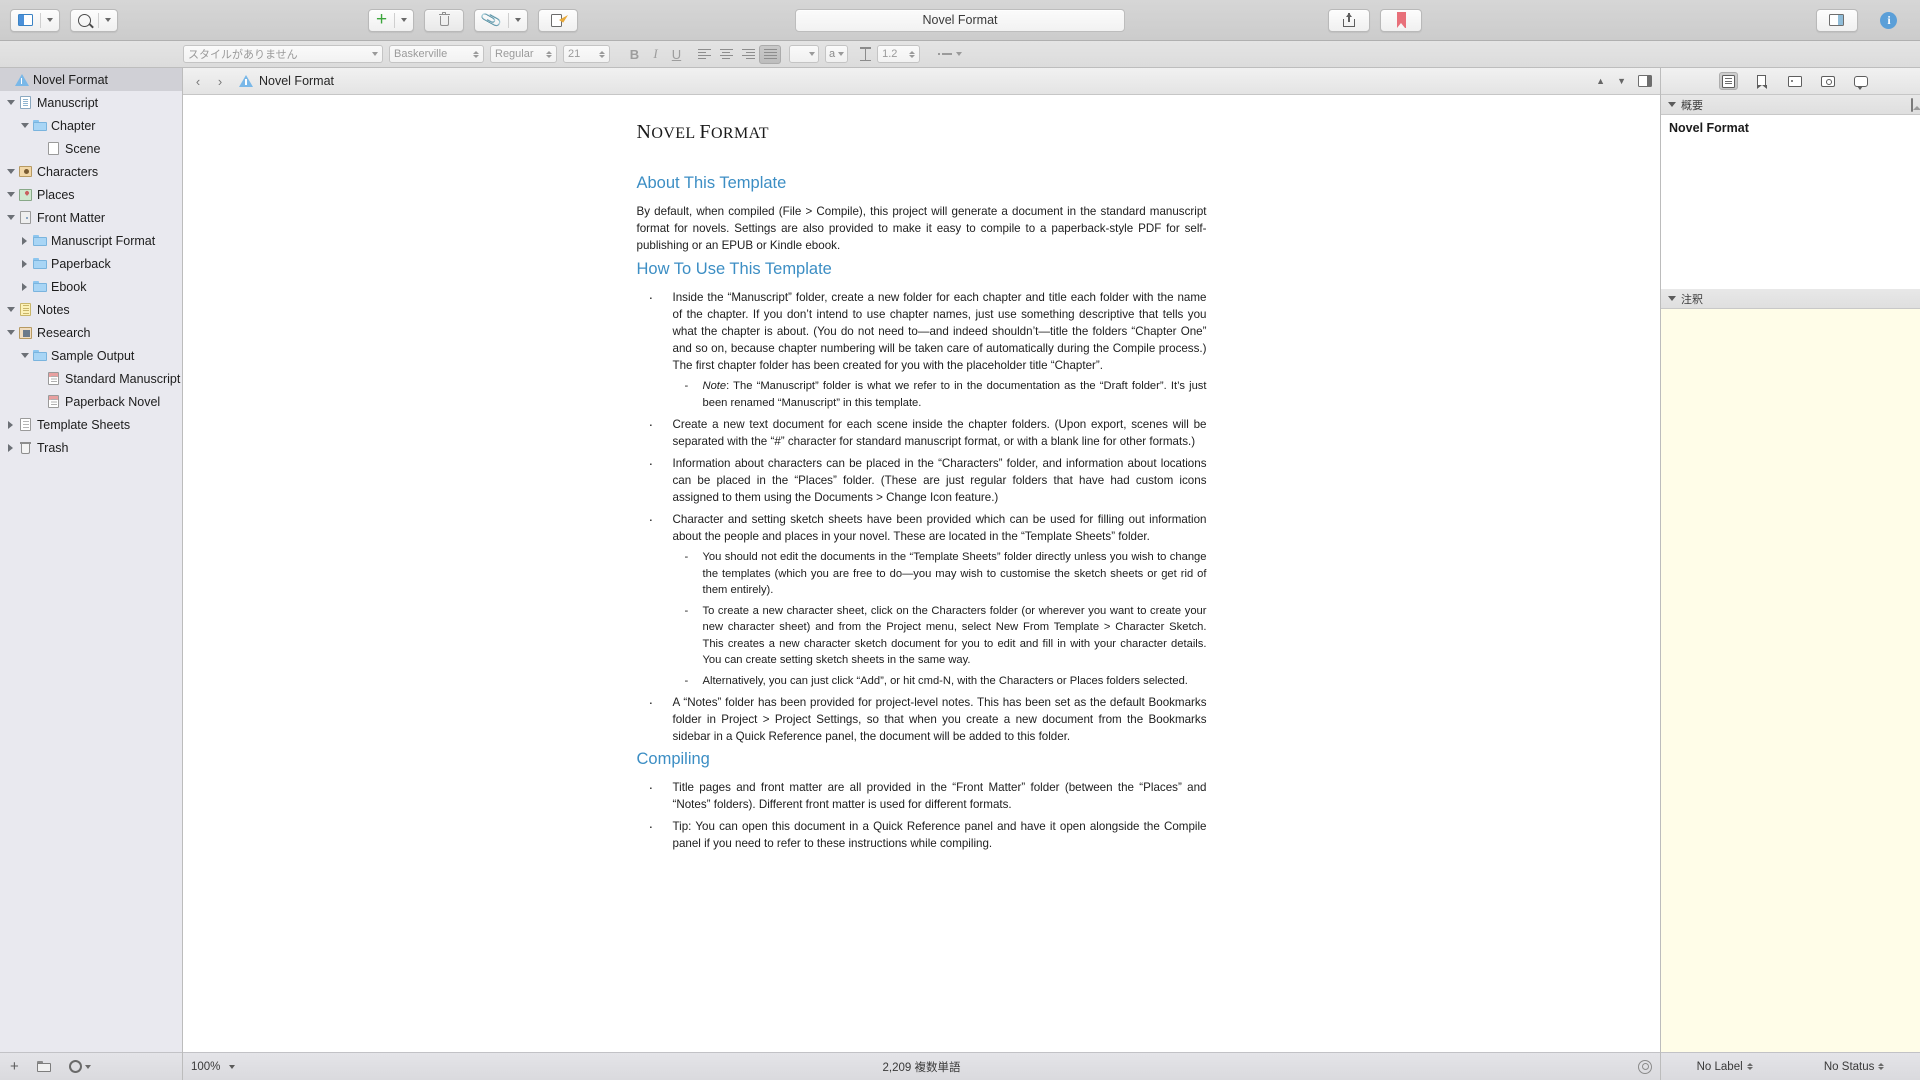  What do you see at coordinates (444, 20) in the screenshot?
I see `trash-button` at bounding box center [444, 20].